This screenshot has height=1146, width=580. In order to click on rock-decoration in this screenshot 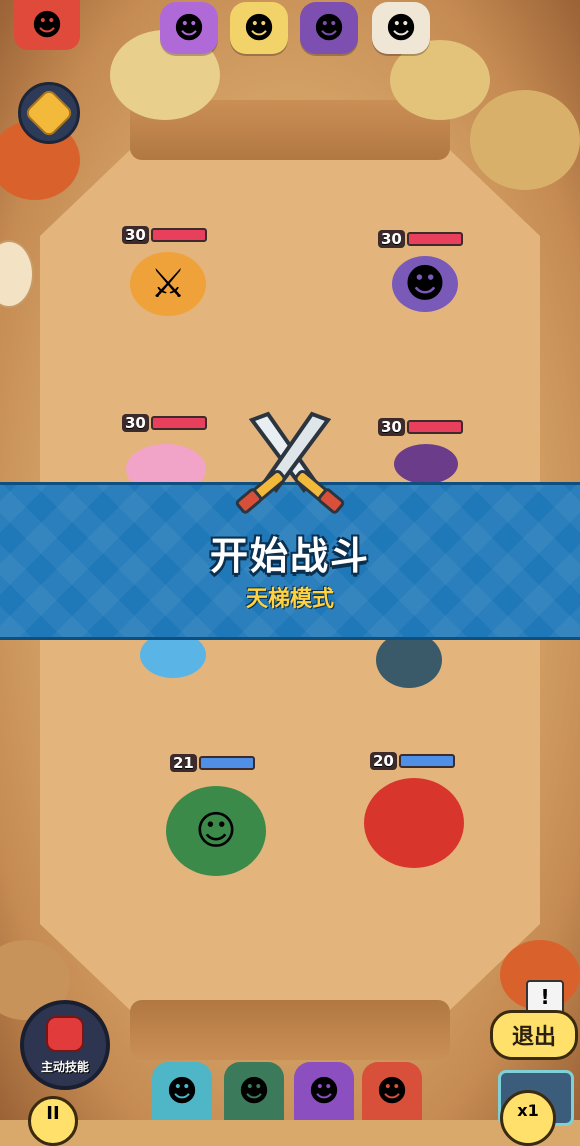, I will do `click(525, 140)`.